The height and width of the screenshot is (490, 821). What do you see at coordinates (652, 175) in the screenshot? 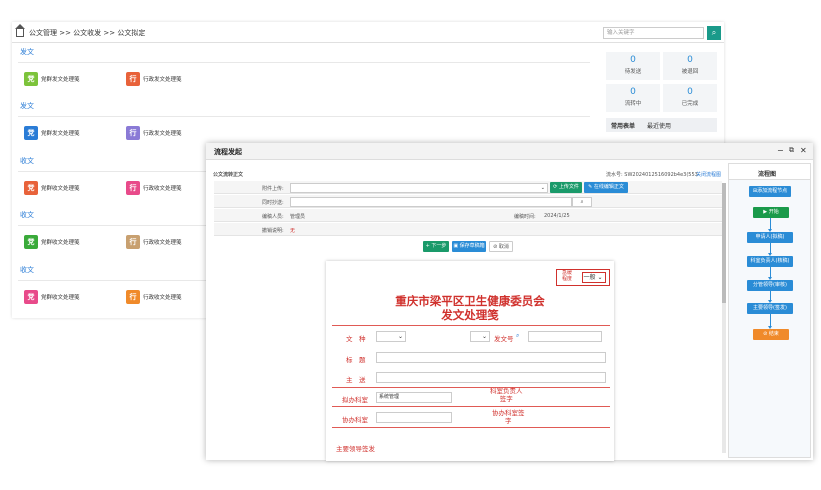
I see `serial-number: 流水号: SW2024012516092b4e3(553` at bounding box center [652, 175].